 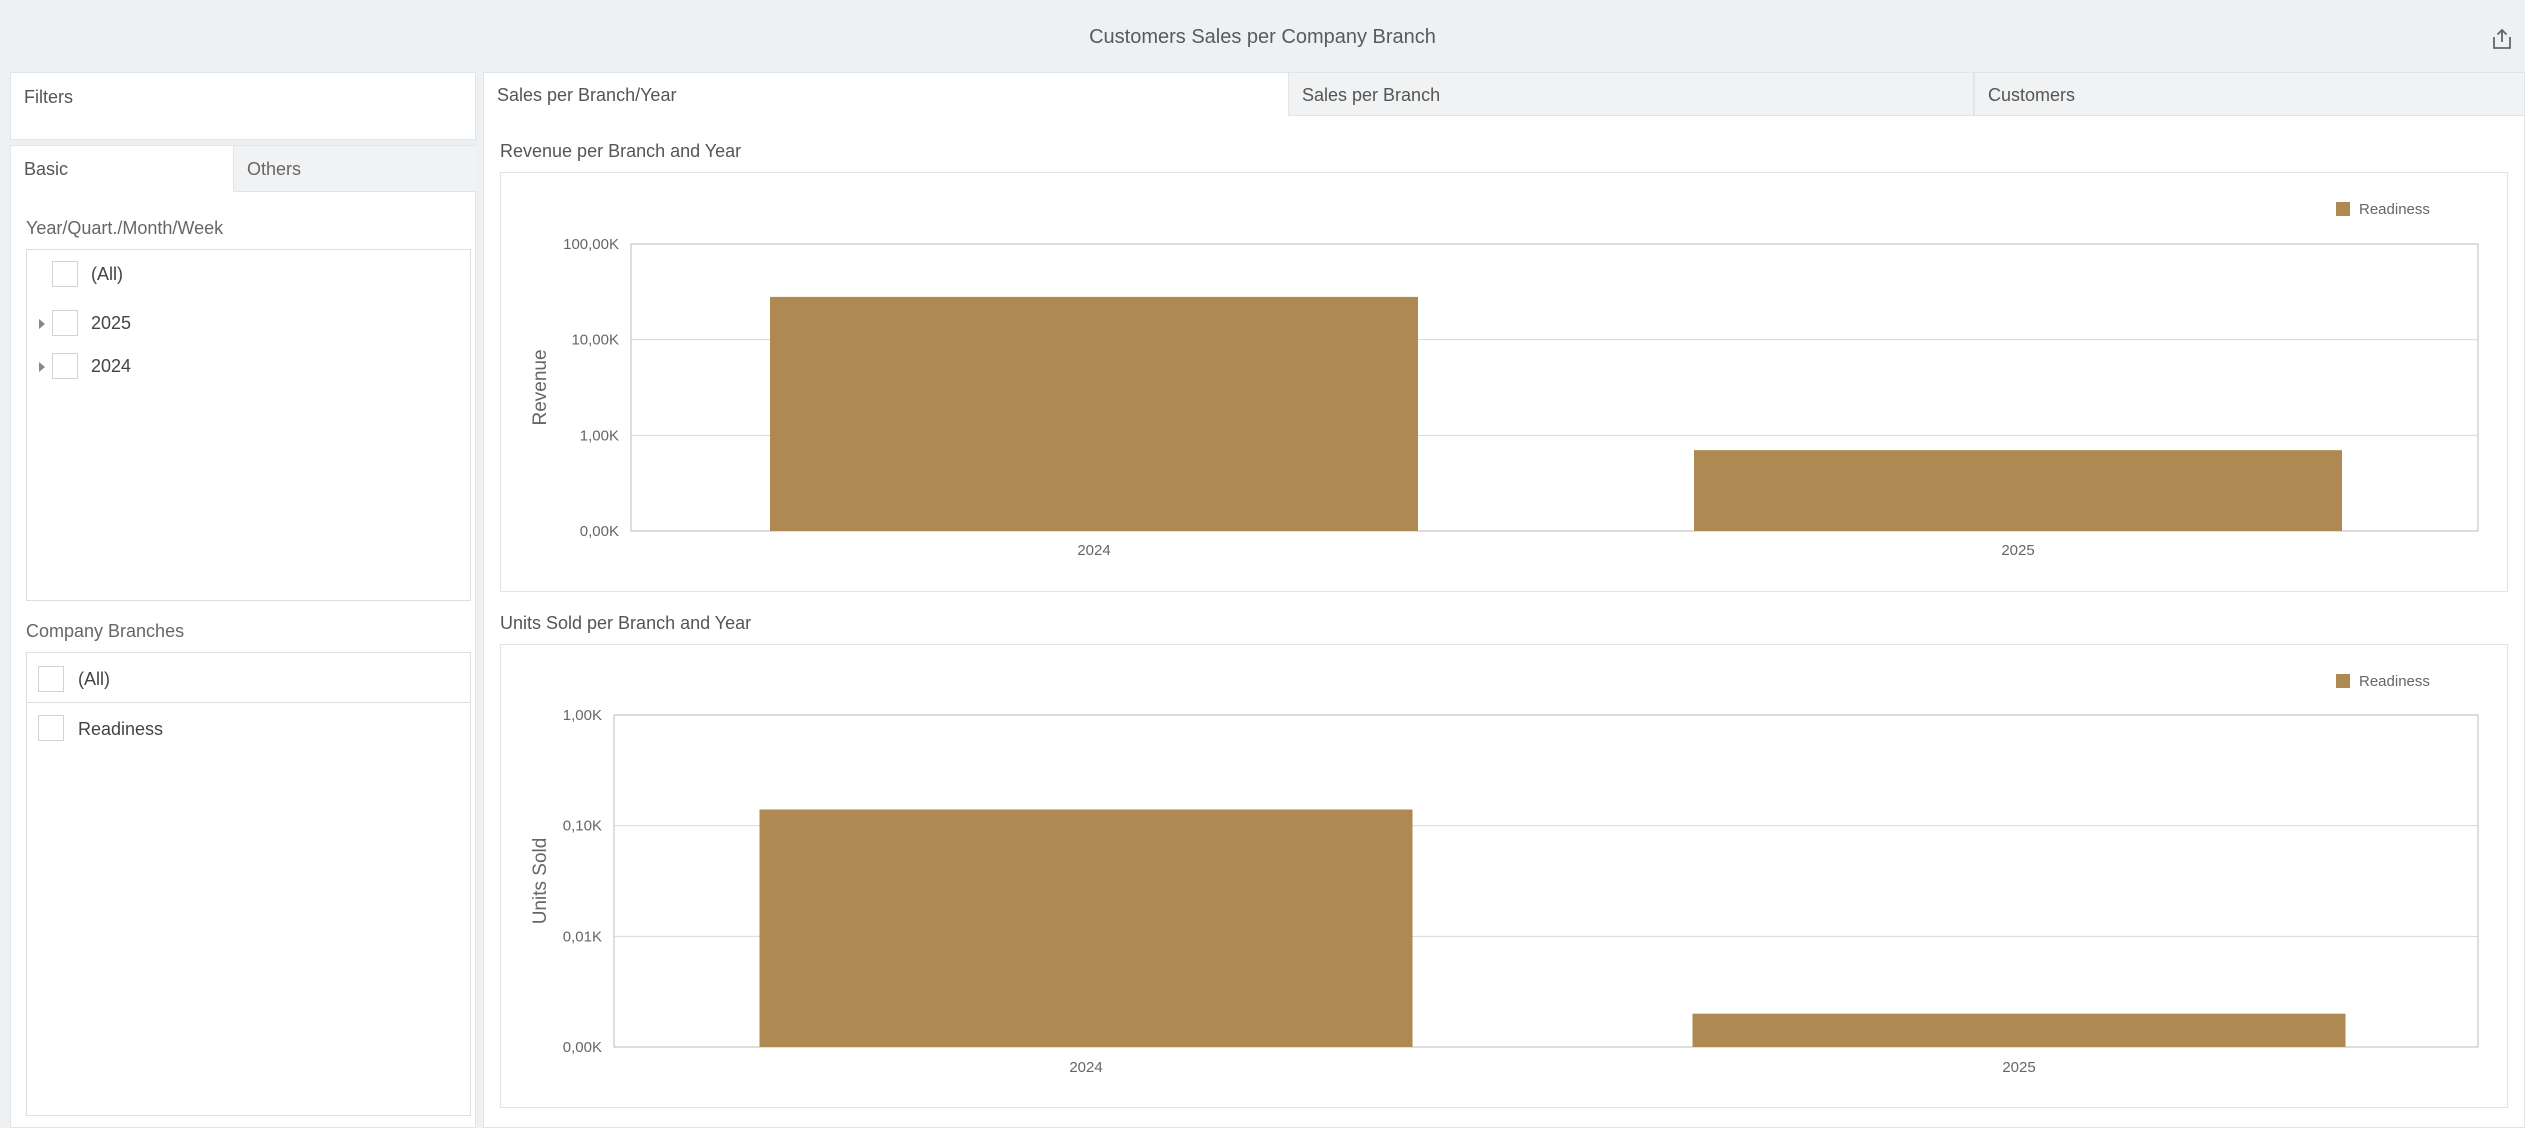 I want to click on chart-title: Revenue per Branch and Year, so click(x=621, y=151).